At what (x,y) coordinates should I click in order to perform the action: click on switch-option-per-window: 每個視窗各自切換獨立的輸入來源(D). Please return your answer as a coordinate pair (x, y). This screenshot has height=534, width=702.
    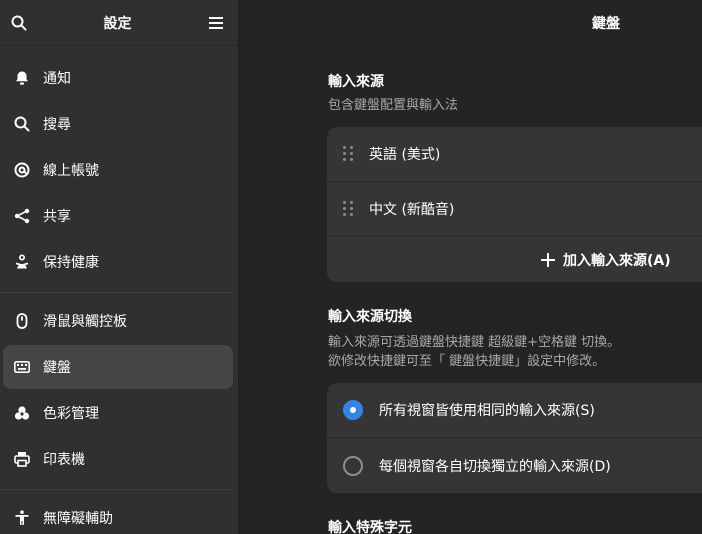
    Looking at the image, I should click on (514, 465).